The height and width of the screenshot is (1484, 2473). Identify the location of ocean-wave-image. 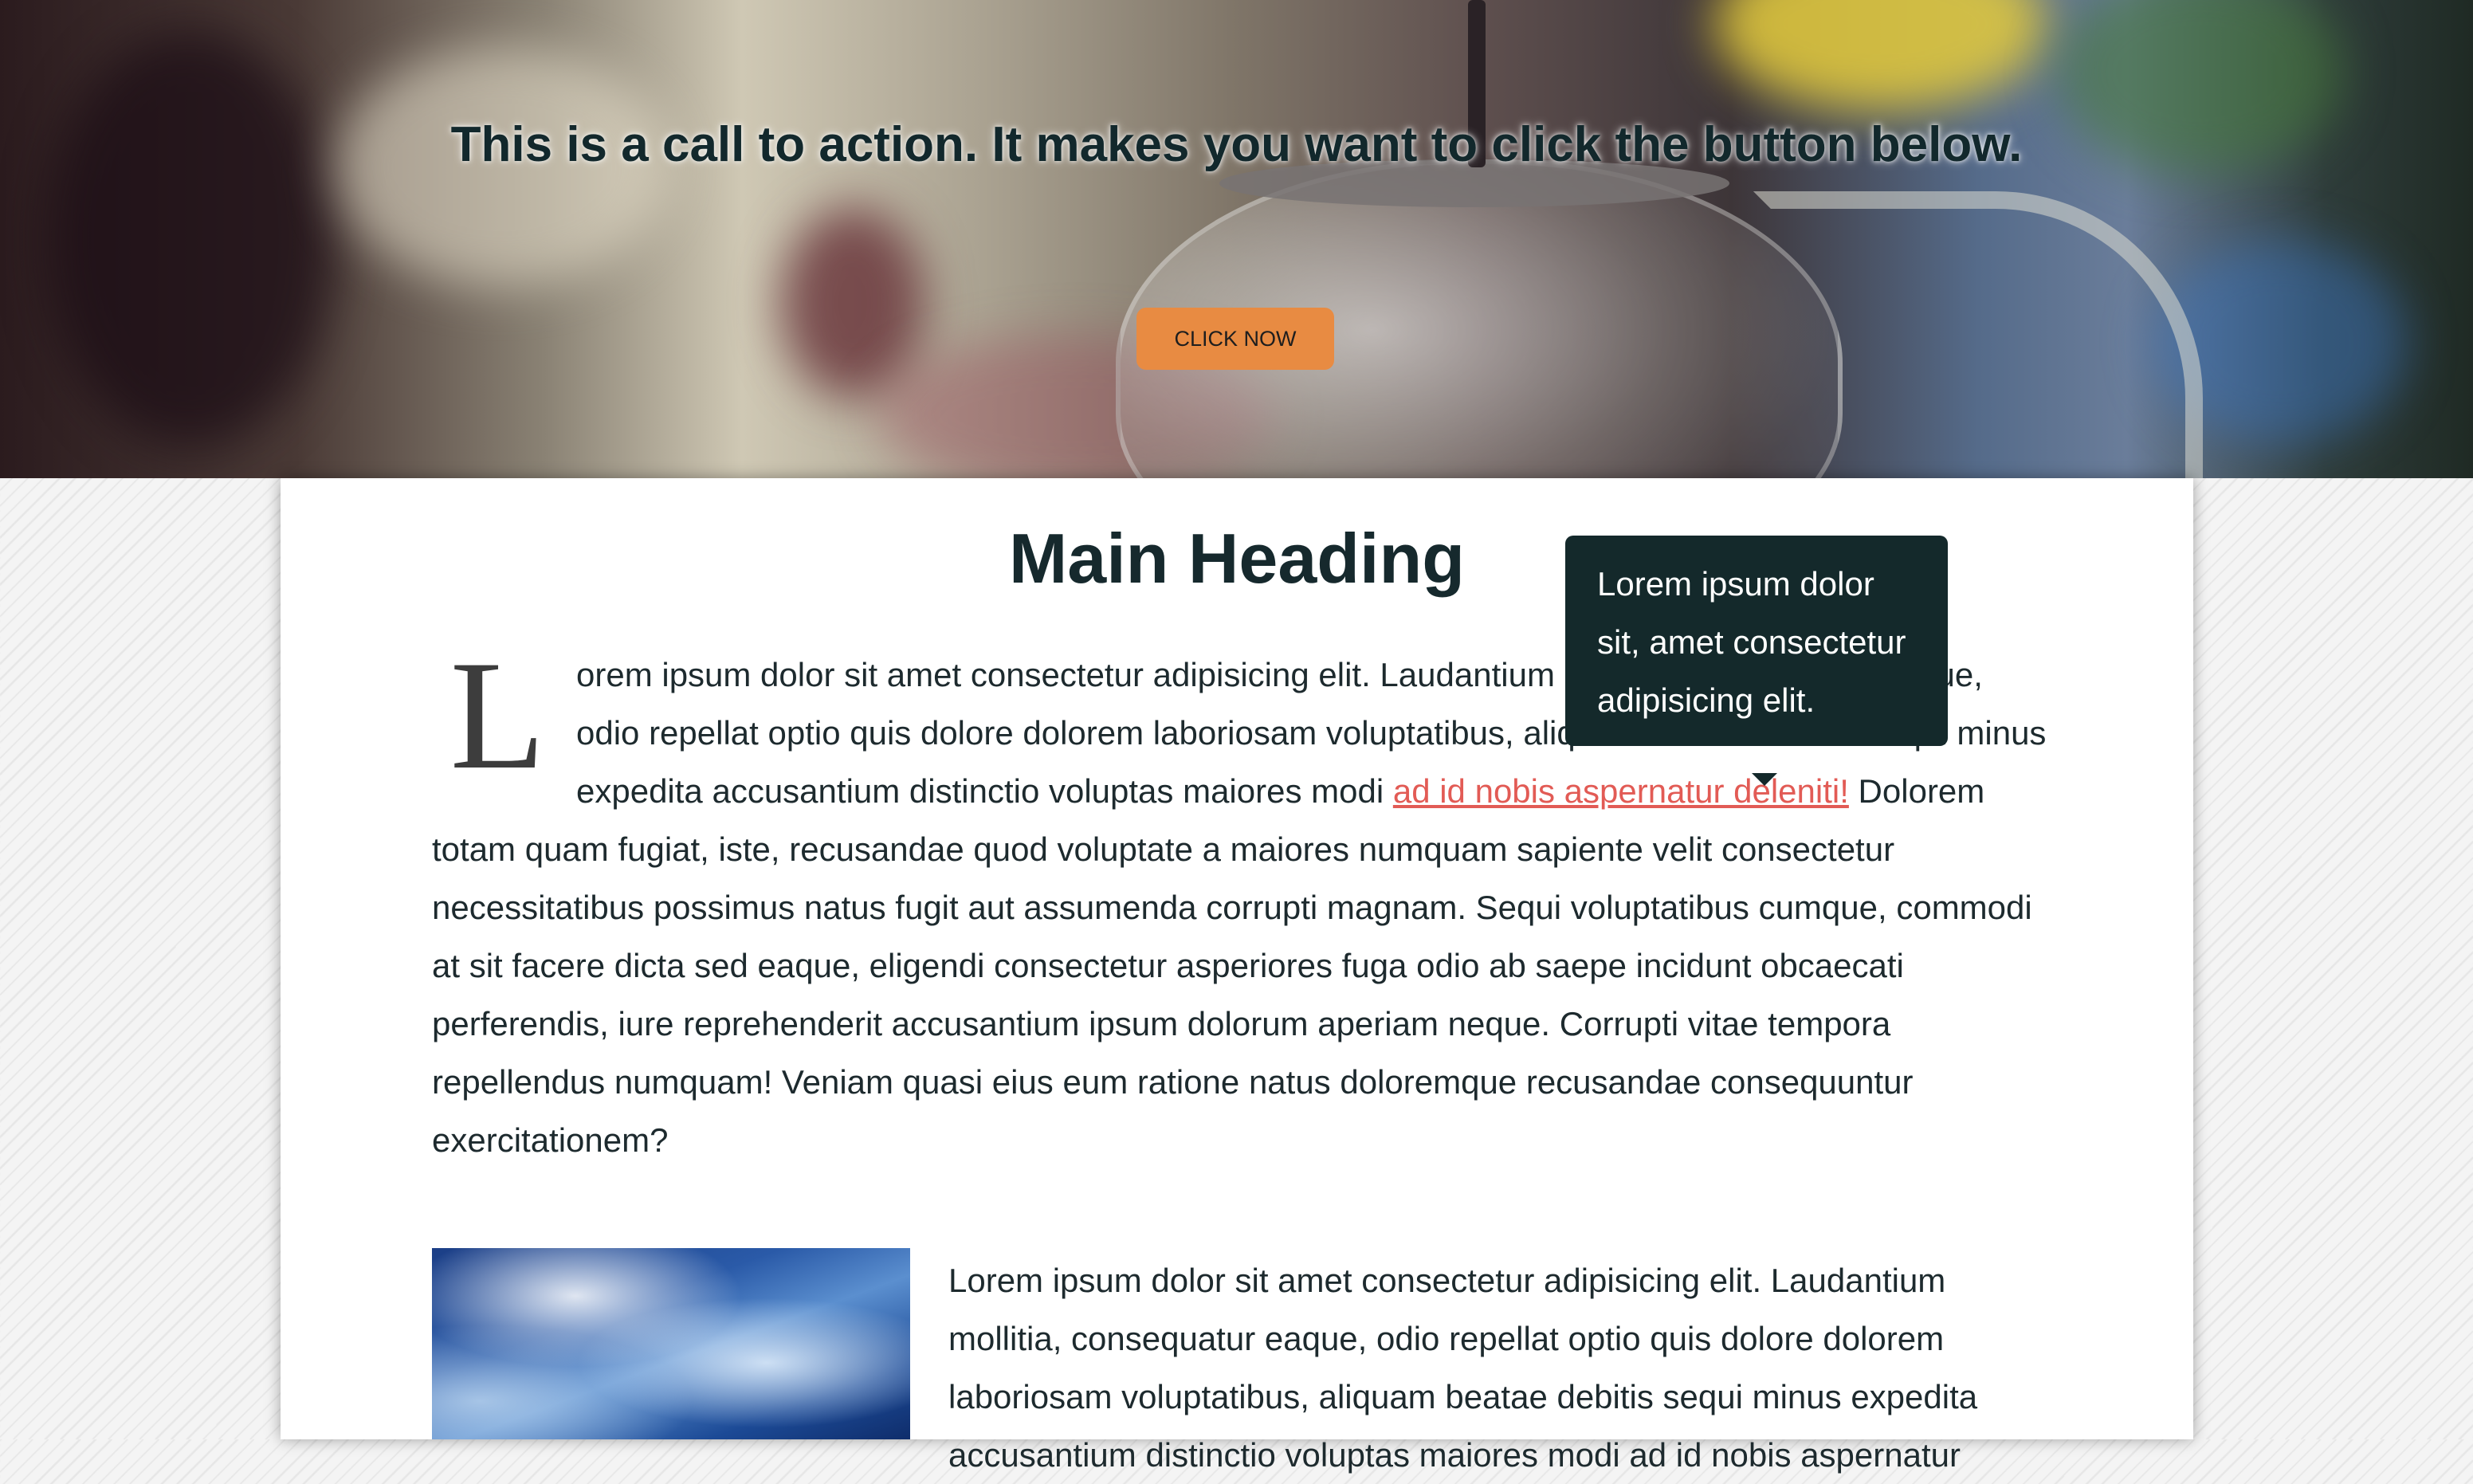
(671, 1343).